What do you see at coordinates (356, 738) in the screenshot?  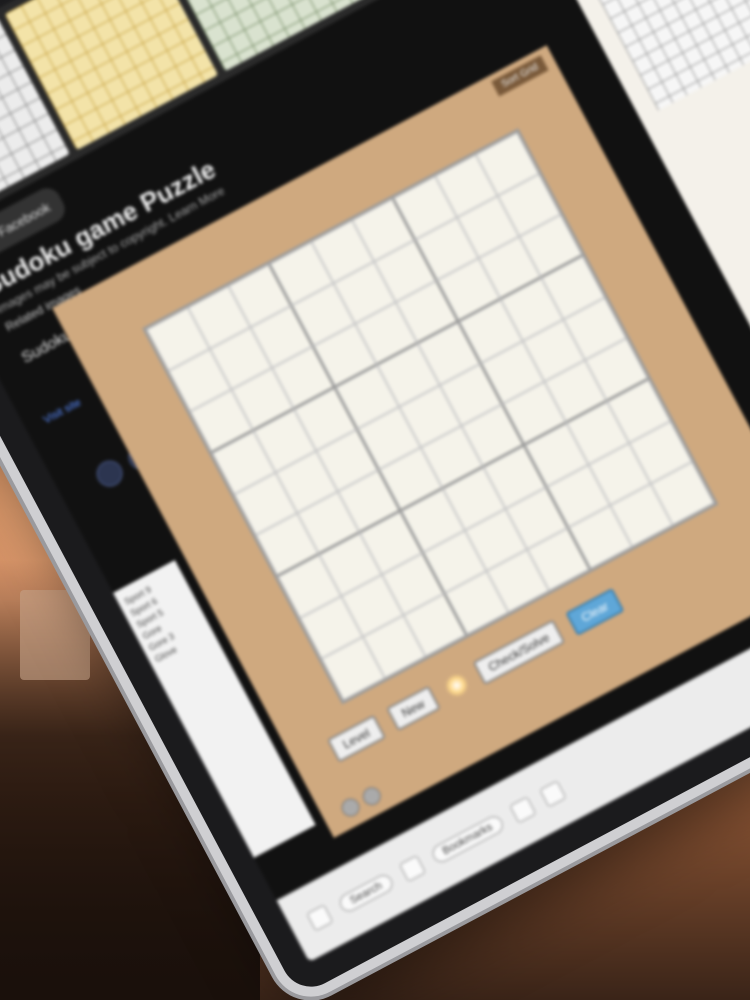 I see `level-select: Level` at bounding box center [356, 738].